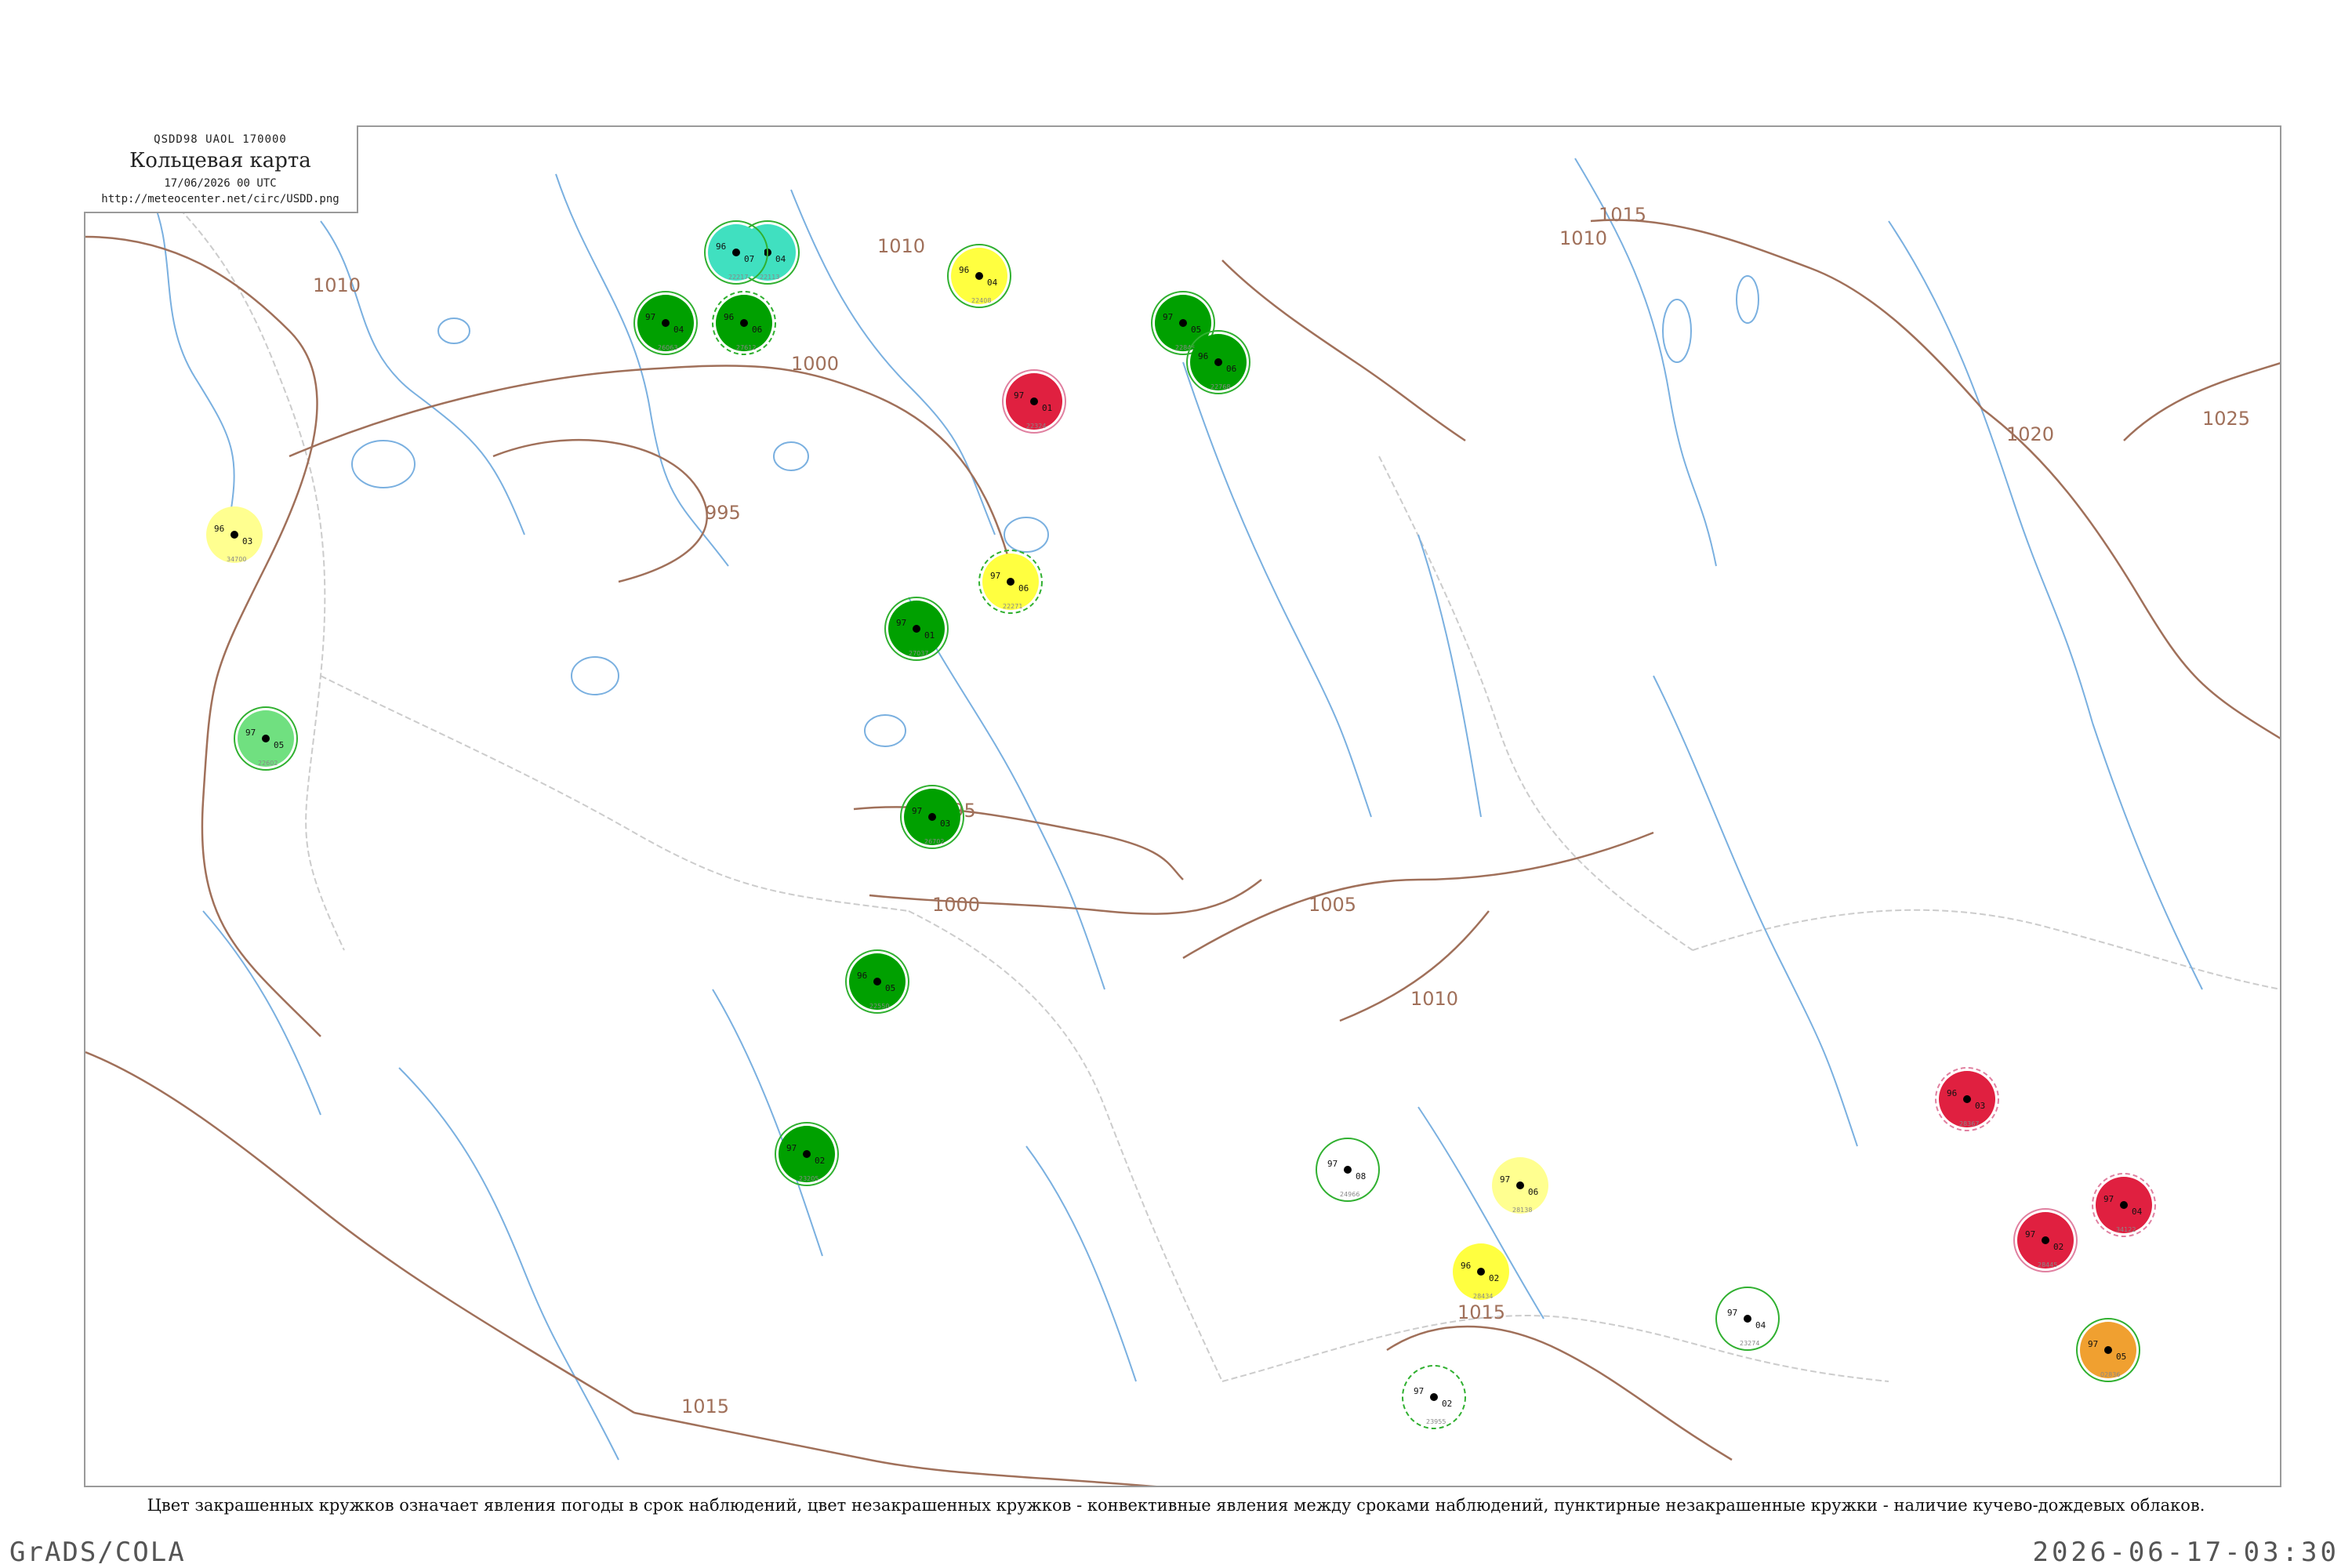 This screenshot has height=1568, width=2352. Describe the element at coordinates (667, 347) in the screenshot. I see `station-index: 26063` at that location.